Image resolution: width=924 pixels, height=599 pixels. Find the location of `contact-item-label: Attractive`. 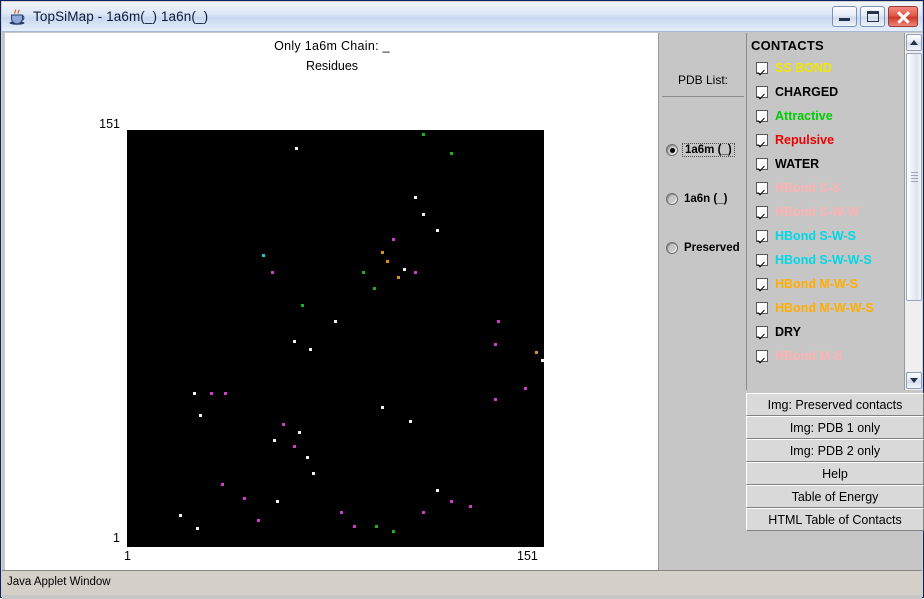

contact-item-label: Attractive is located at coordinates (804, 116).